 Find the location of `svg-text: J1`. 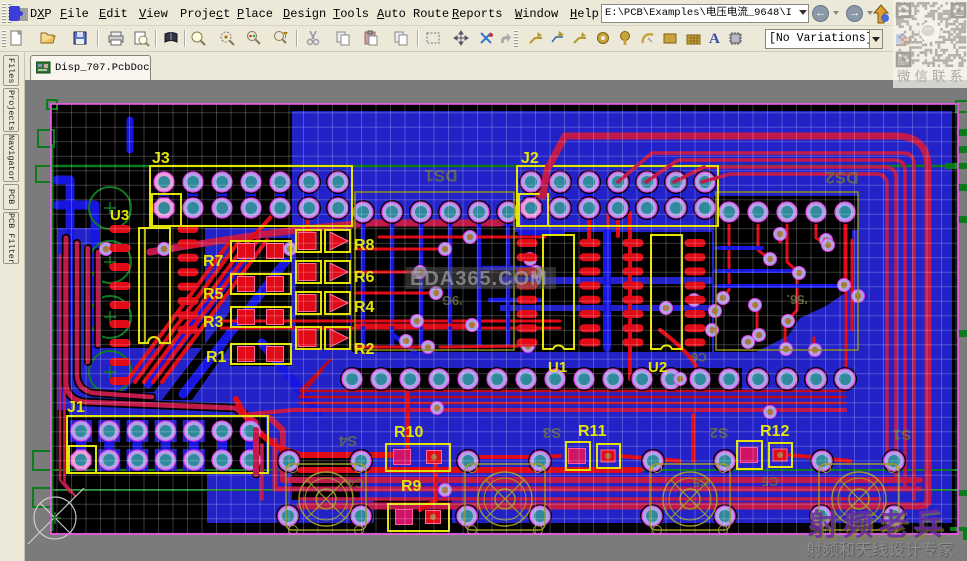

svg-text: J1 is located at coordinates (76, 407).